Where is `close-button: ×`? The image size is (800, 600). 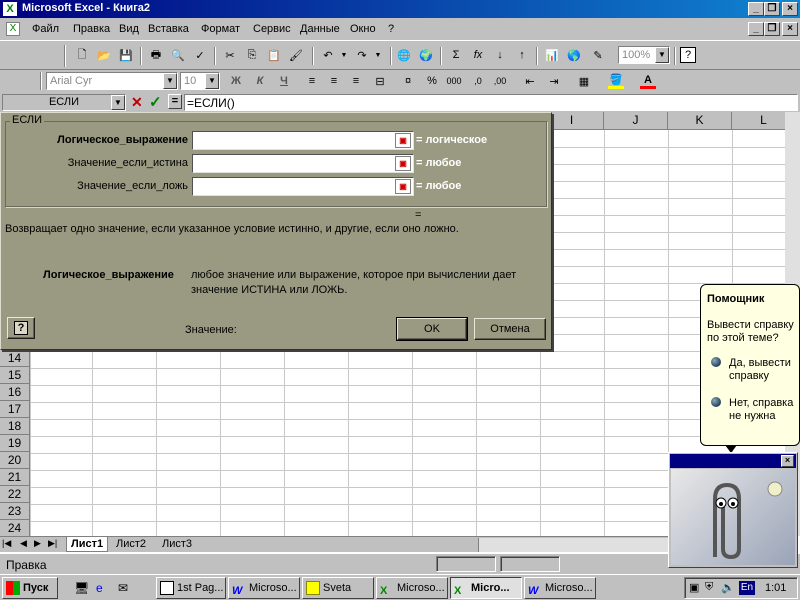
close-button: × is located at coordinates (790, 9).